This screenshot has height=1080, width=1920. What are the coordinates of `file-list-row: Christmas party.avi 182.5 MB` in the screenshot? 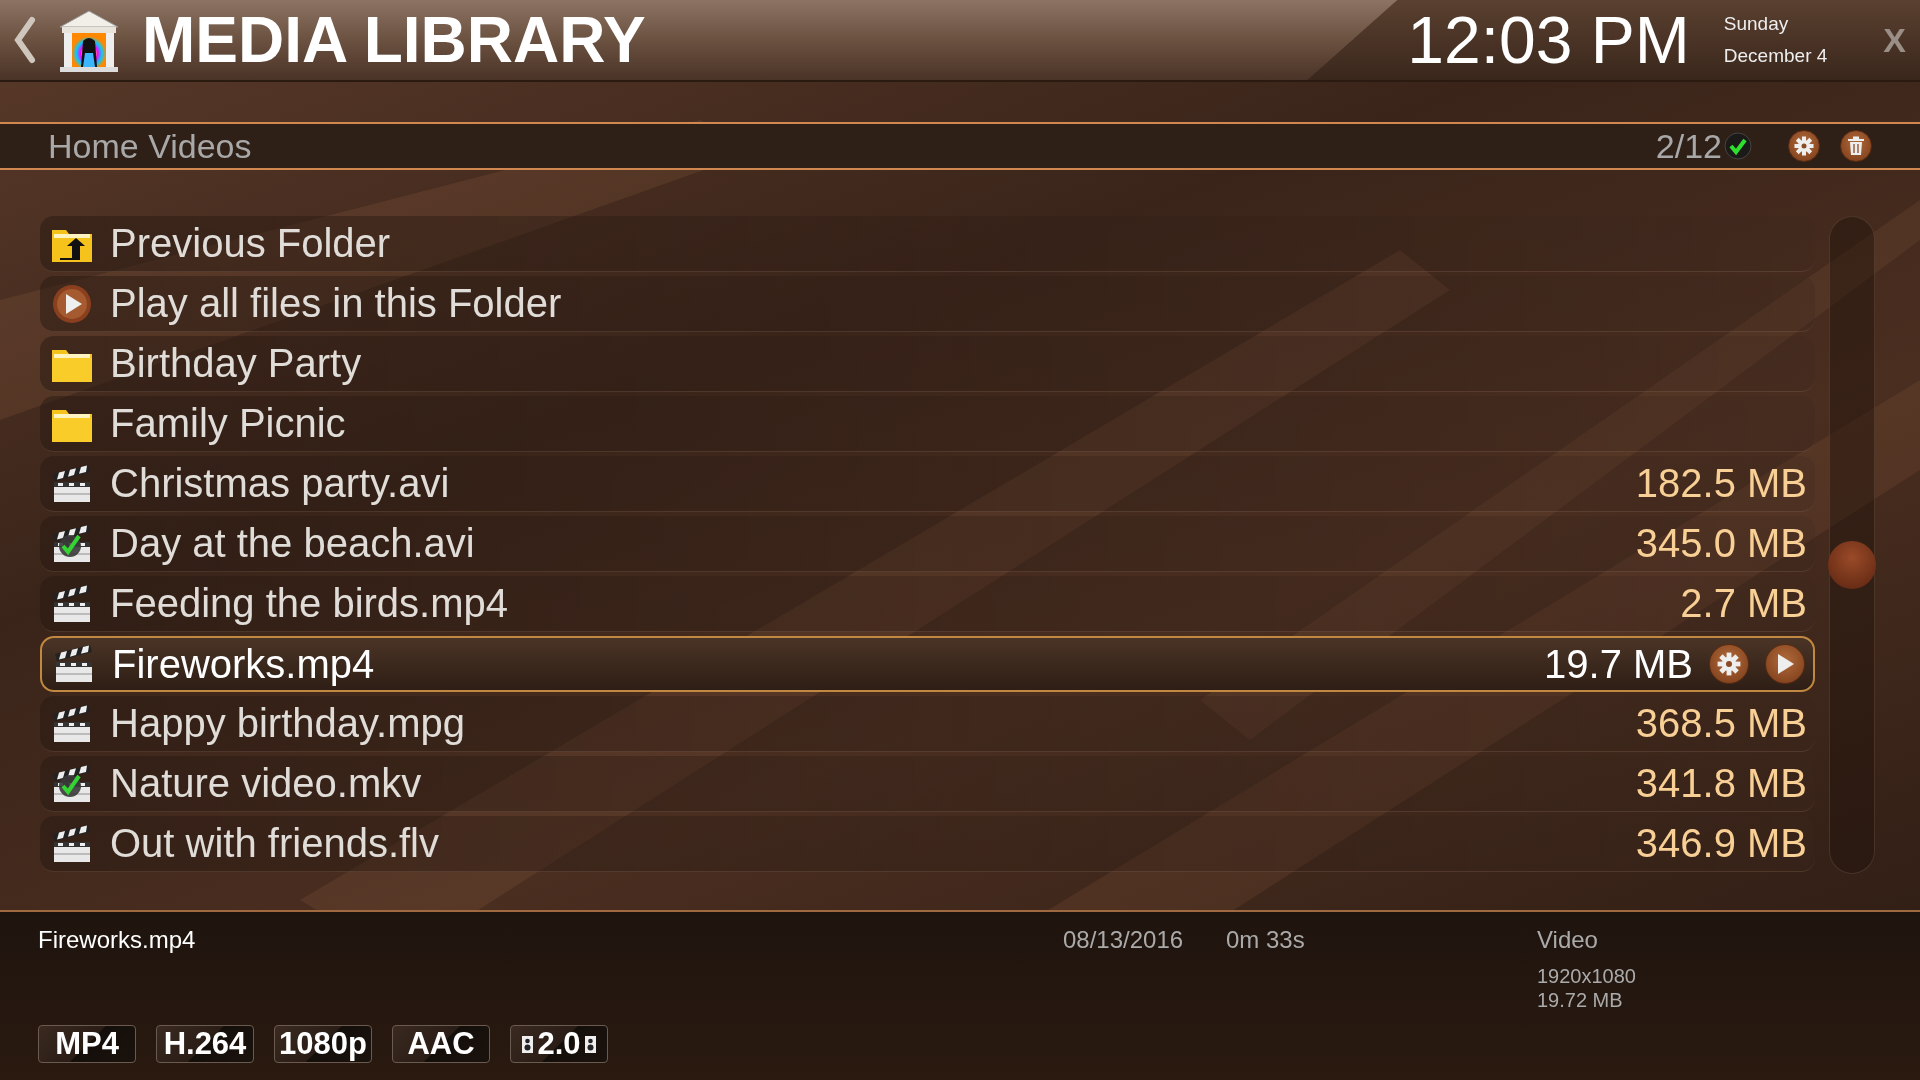 It's located at (927, 484).